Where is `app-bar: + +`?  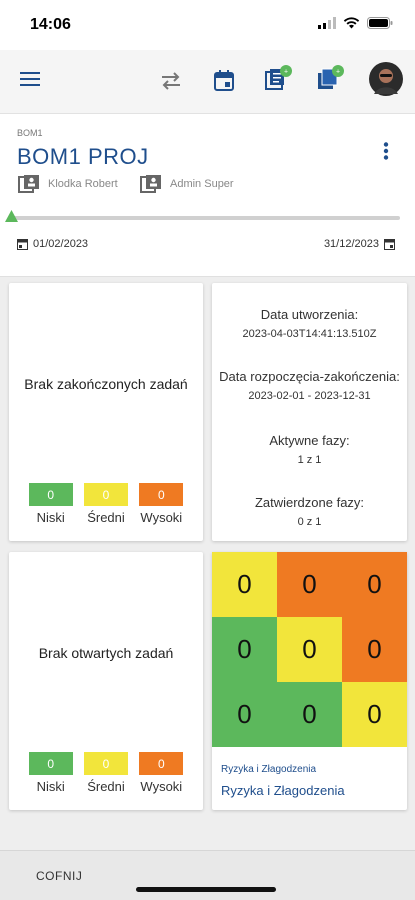 app-bar: + + is located at coordinates (207, 82).